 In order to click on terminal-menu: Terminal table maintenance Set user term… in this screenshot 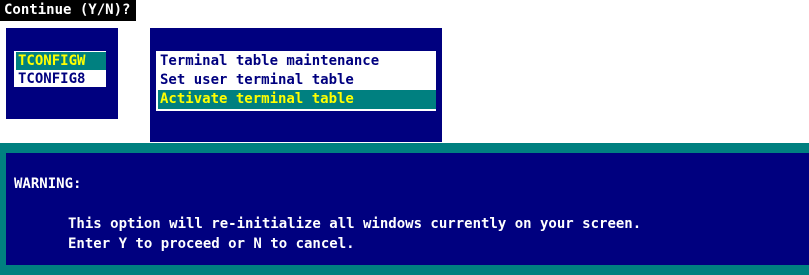, I will do `click(296, 81)`.